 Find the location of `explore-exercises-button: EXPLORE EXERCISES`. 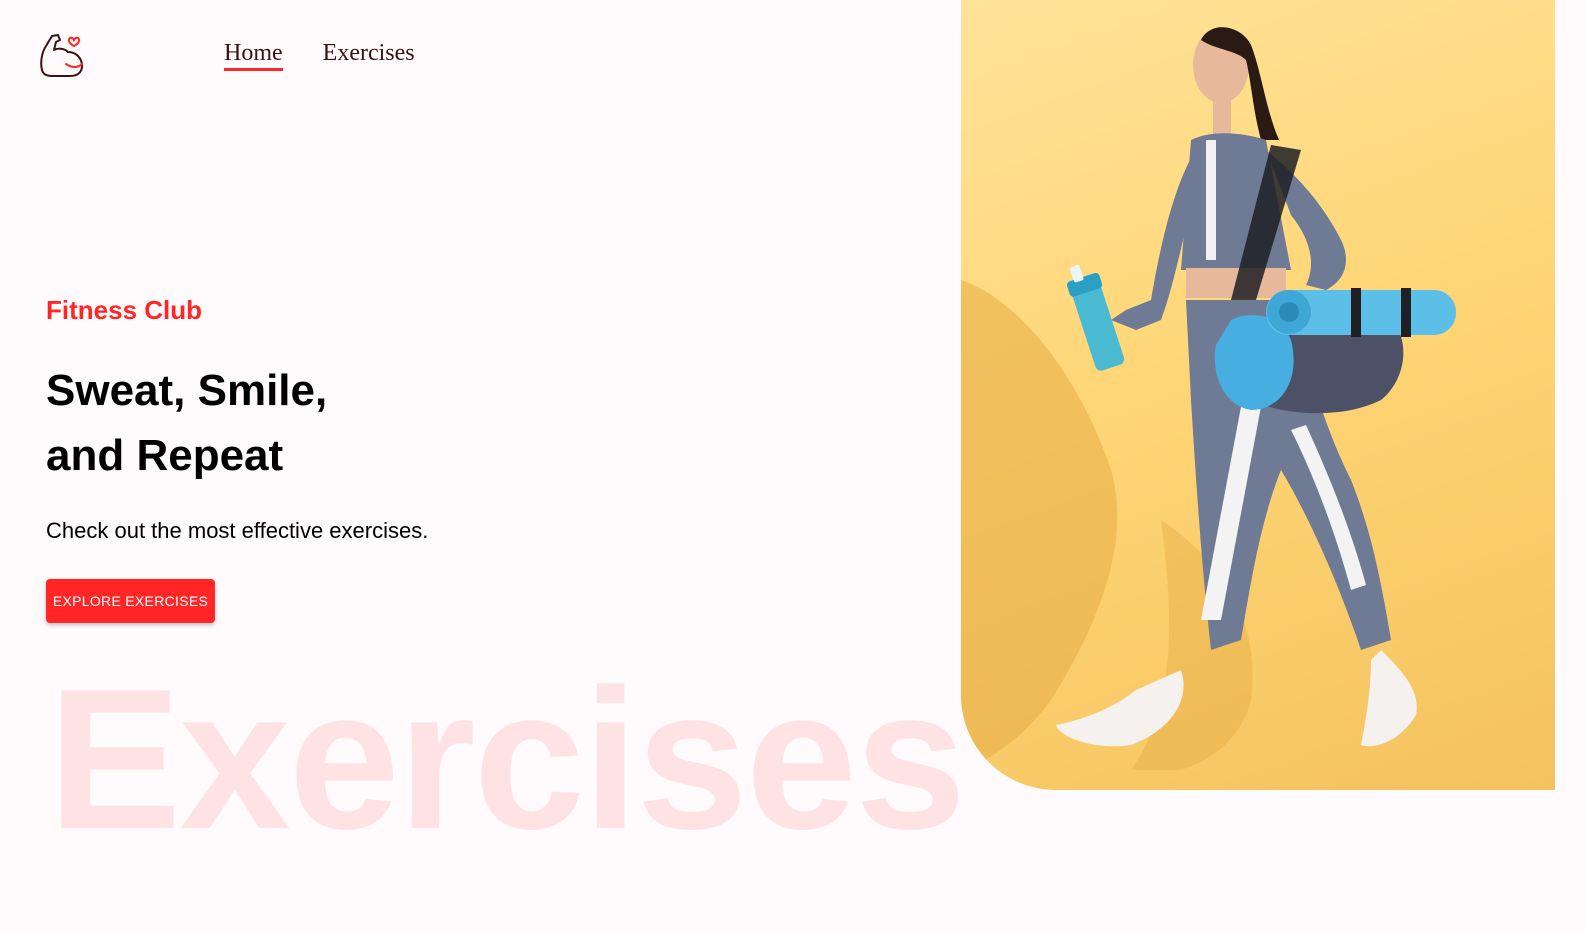

explore-exercises-button: EXPLORE EXERCISES is located at coordinates (130, 601).